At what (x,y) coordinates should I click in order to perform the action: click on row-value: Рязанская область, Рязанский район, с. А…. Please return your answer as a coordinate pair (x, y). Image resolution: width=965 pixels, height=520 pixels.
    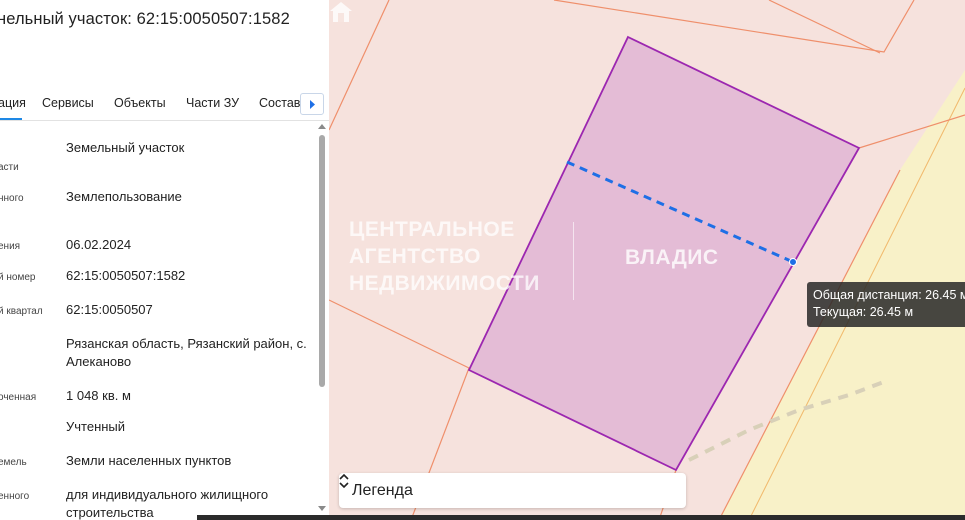
    Looking at the image, I should click on (186, 352).